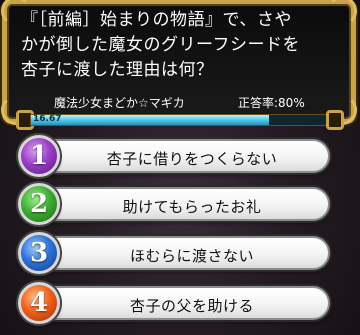  Describe the element at coordinates (150, 120) in the screenshot. I see `timer-bar-fill` at that location.